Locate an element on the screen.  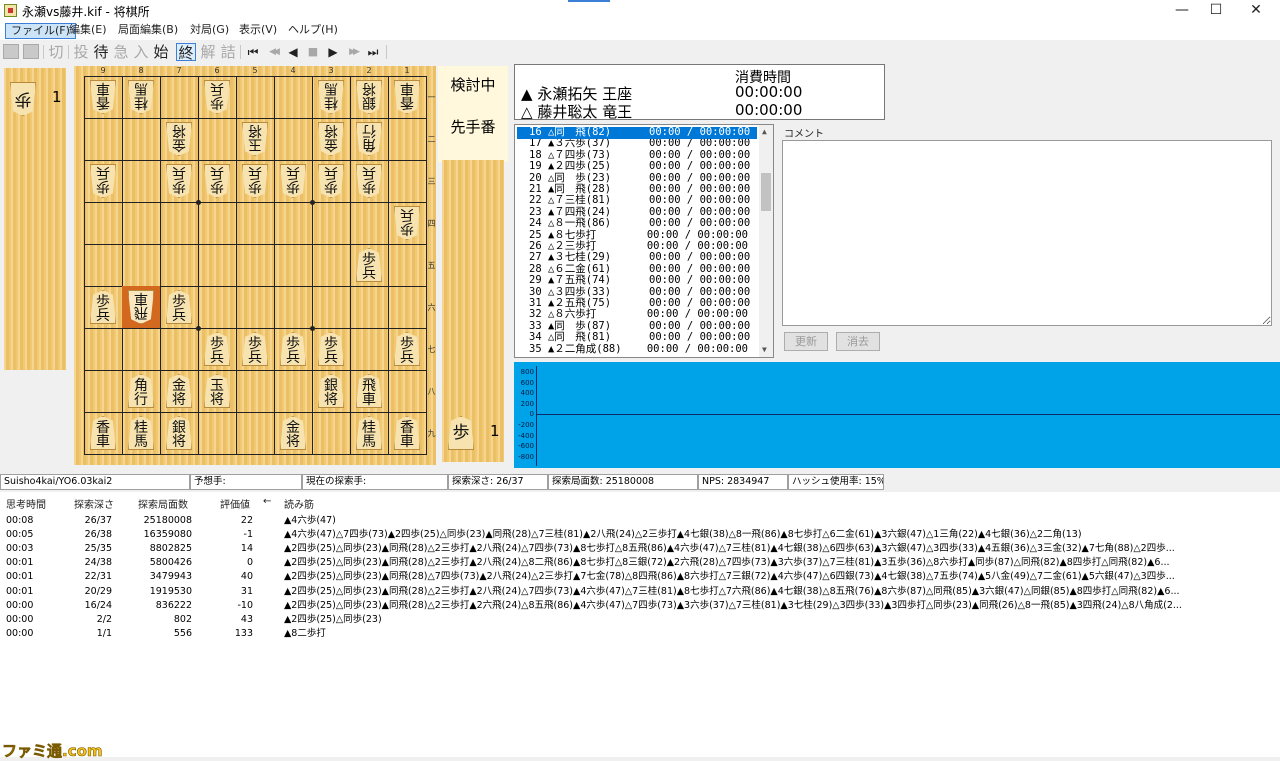
move-row: 23 ▲７四飛(24) 00:00 / 00:00:00 is located at coordinates (637, 212).